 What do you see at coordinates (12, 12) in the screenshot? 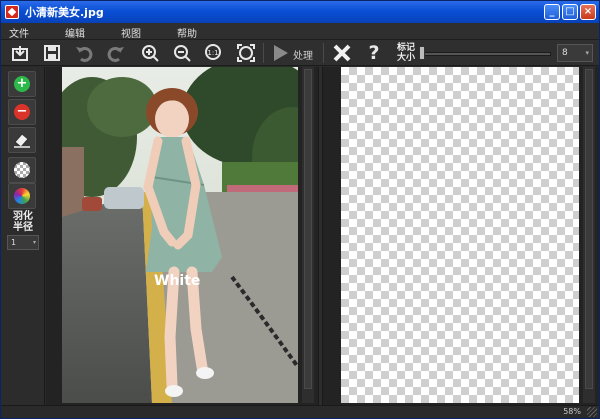
I see `app-logo-icon` at bounding box center [12, 12].